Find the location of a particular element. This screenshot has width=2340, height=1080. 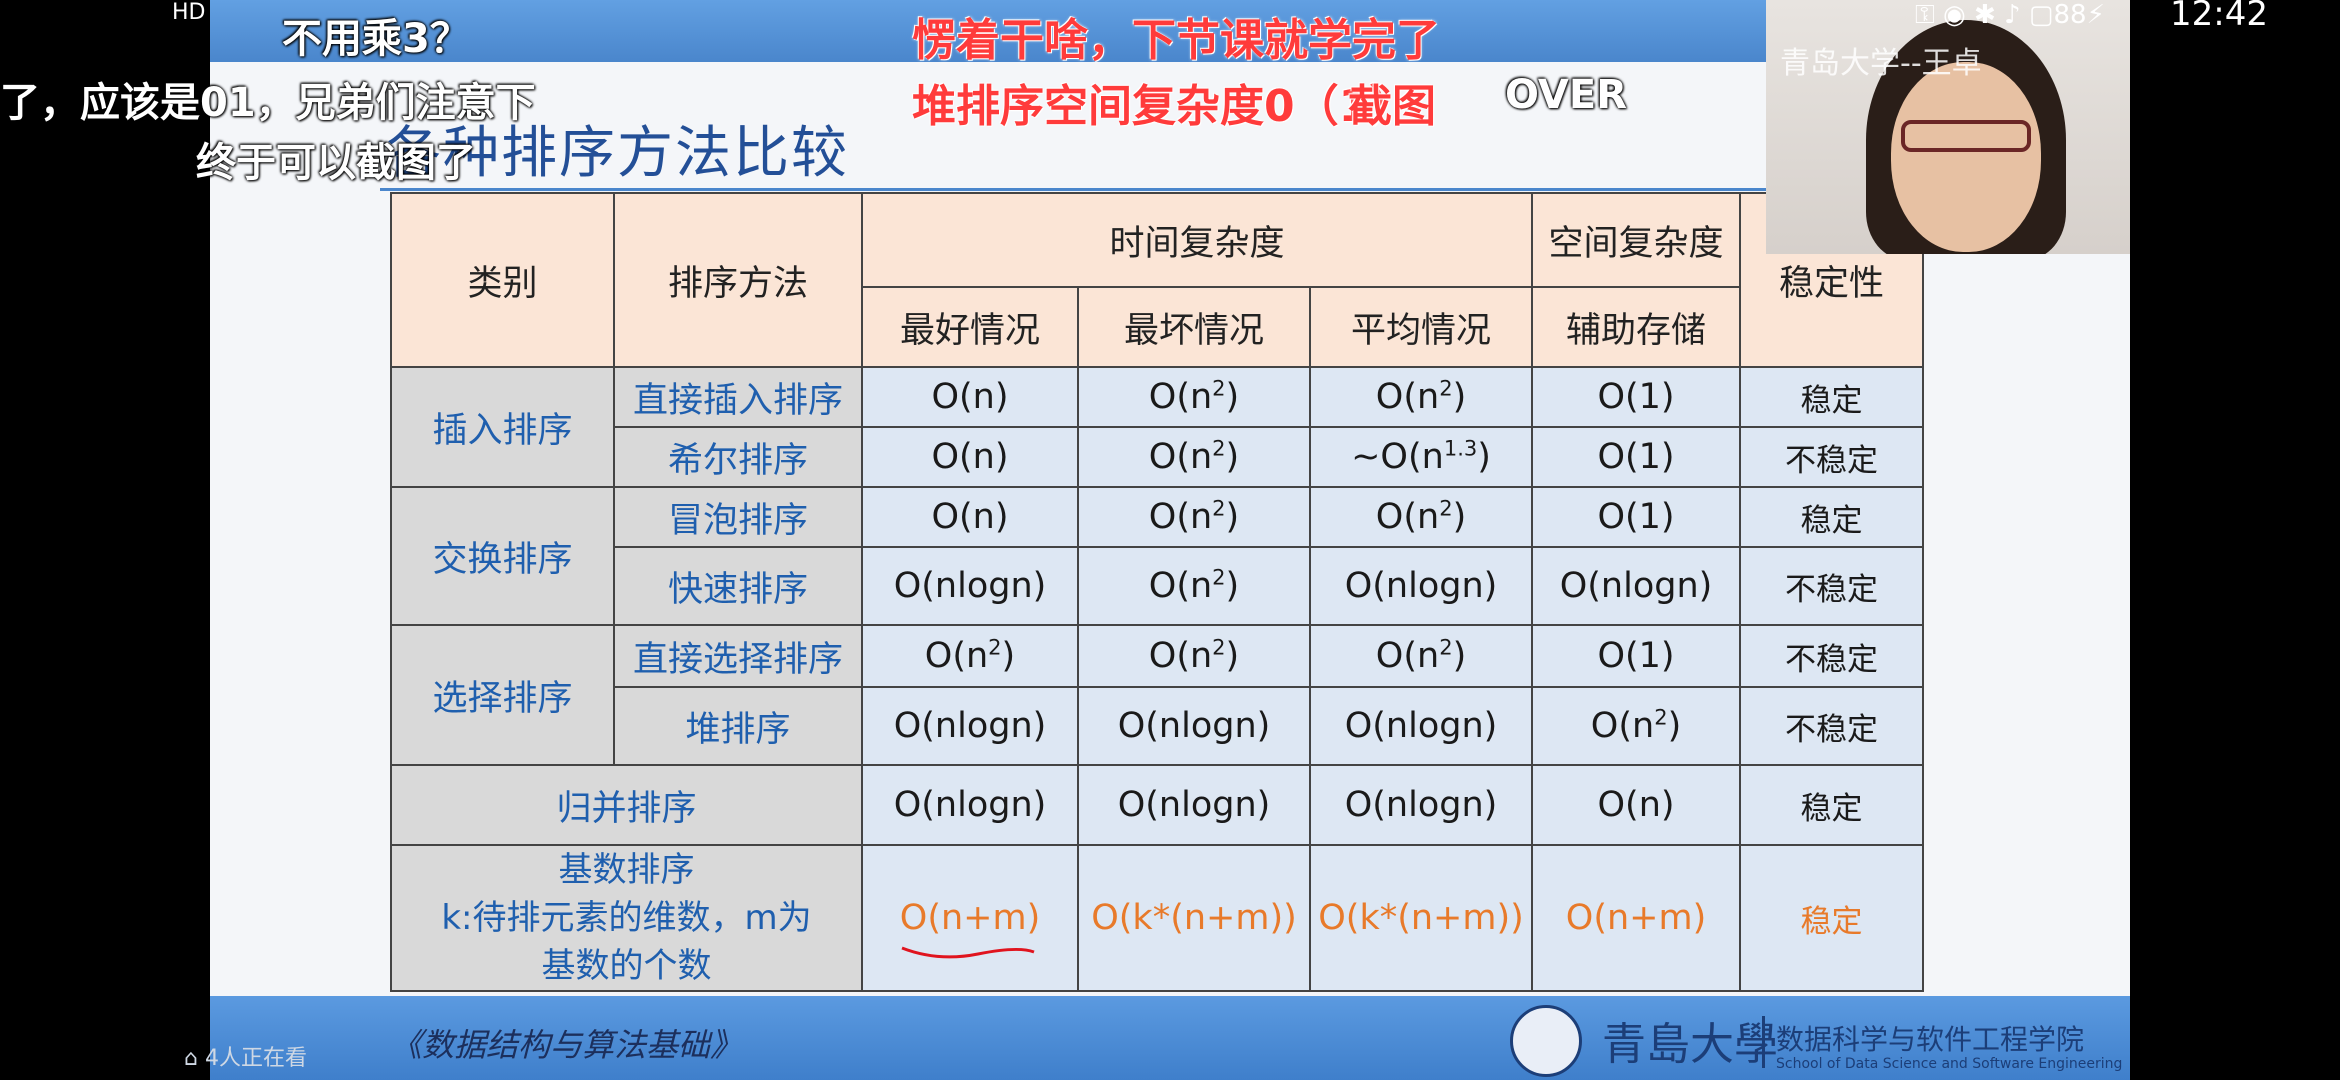

danmaku-comment: 愣着干啥，下节课就学完了 is located at coordinates (1176, 40).